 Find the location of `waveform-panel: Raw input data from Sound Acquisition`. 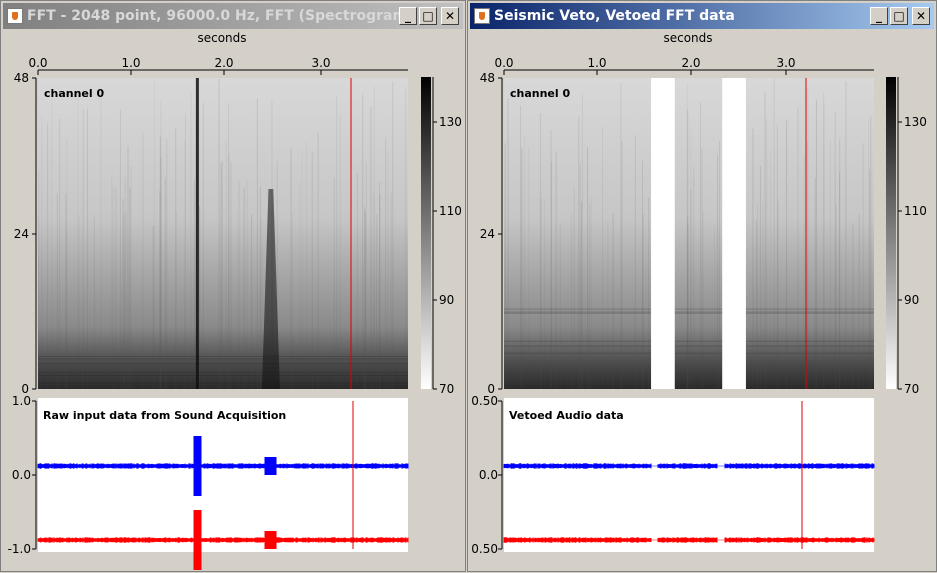

waveform-panel: Raw input data from Sound Acquisition is located at coordinates (223, 484).